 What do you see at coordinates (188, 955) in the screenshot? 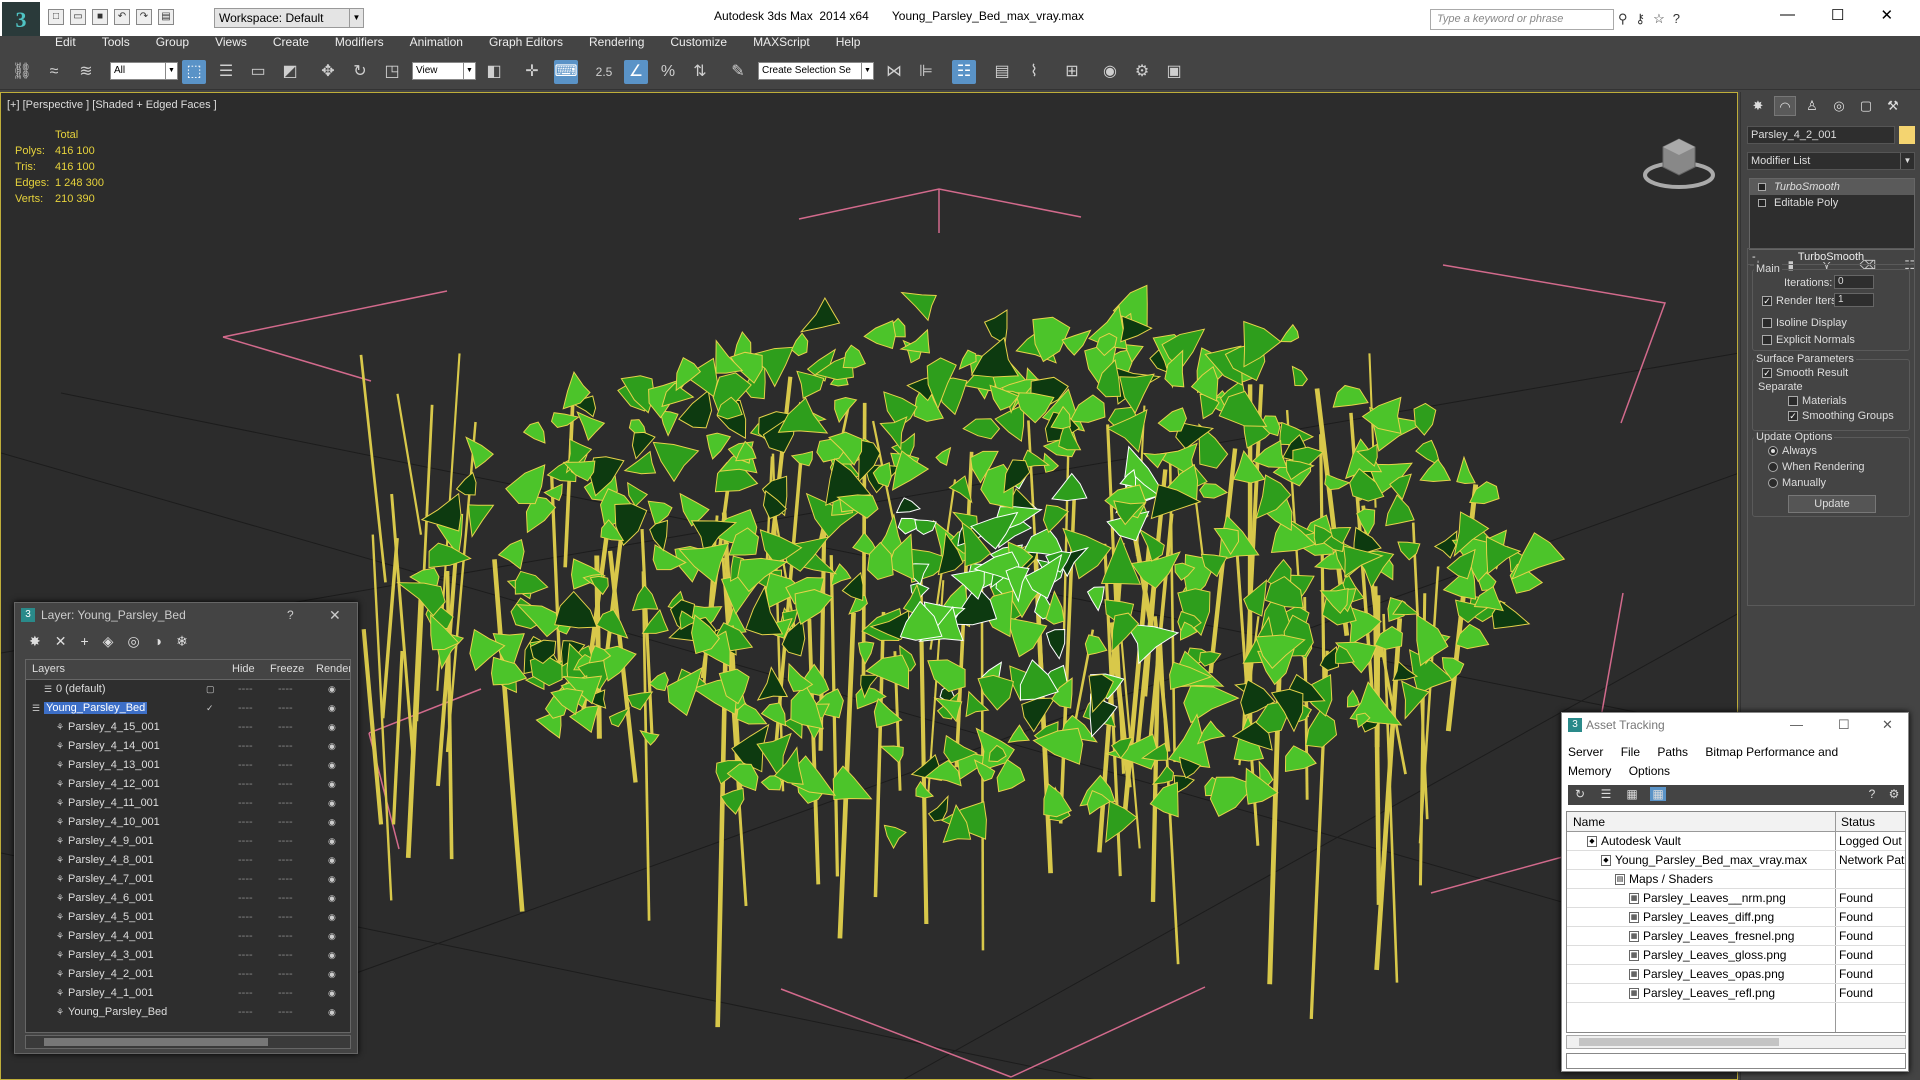
I see `layer-row: ⚘ Parsley_4_3_001 ---- ---- ◉` at bounding box center [188, 955].